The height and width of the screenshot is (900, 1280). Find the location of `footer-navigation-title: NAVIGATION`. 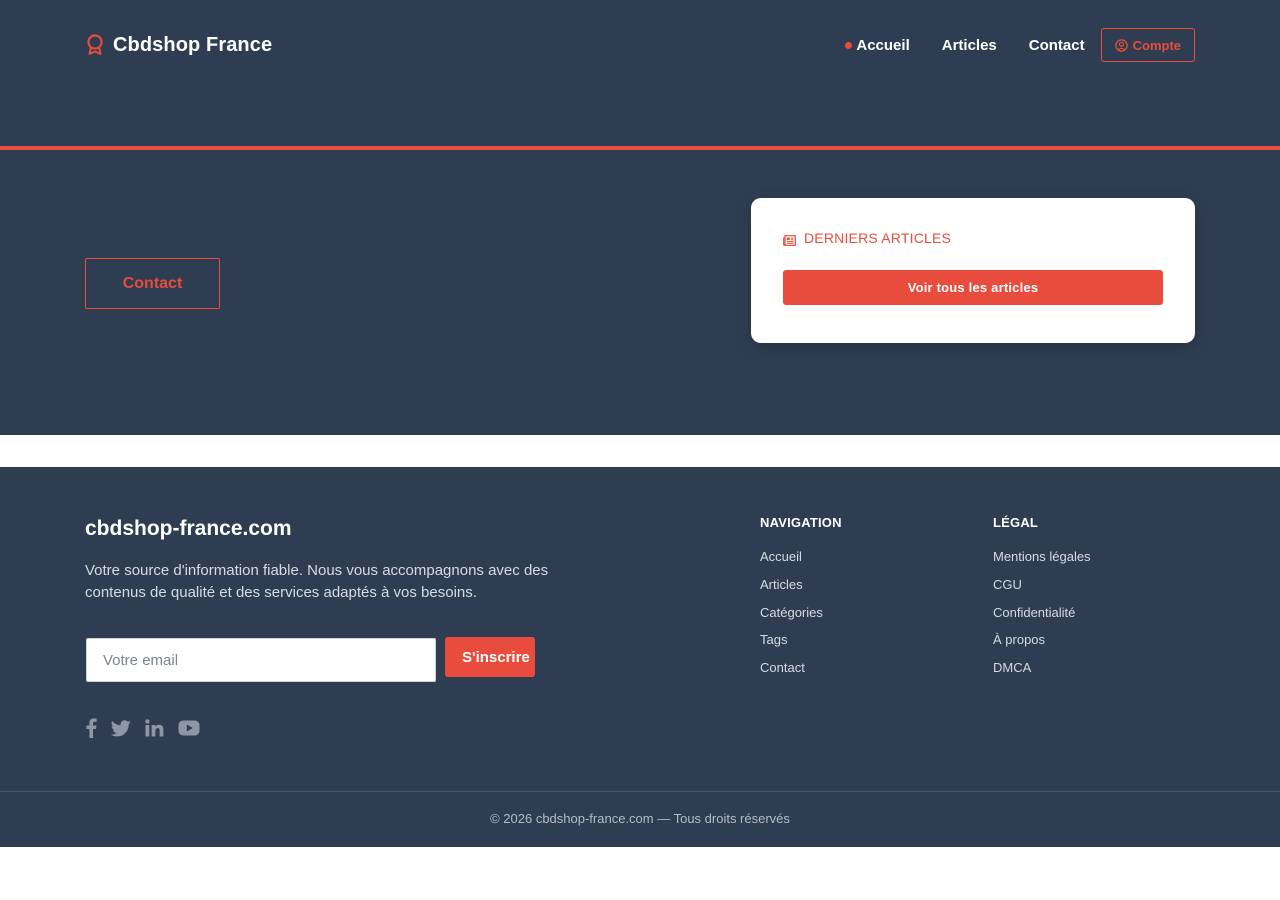

footer-navigation-title: NAVIGATION is located at coordinates (801, 522).